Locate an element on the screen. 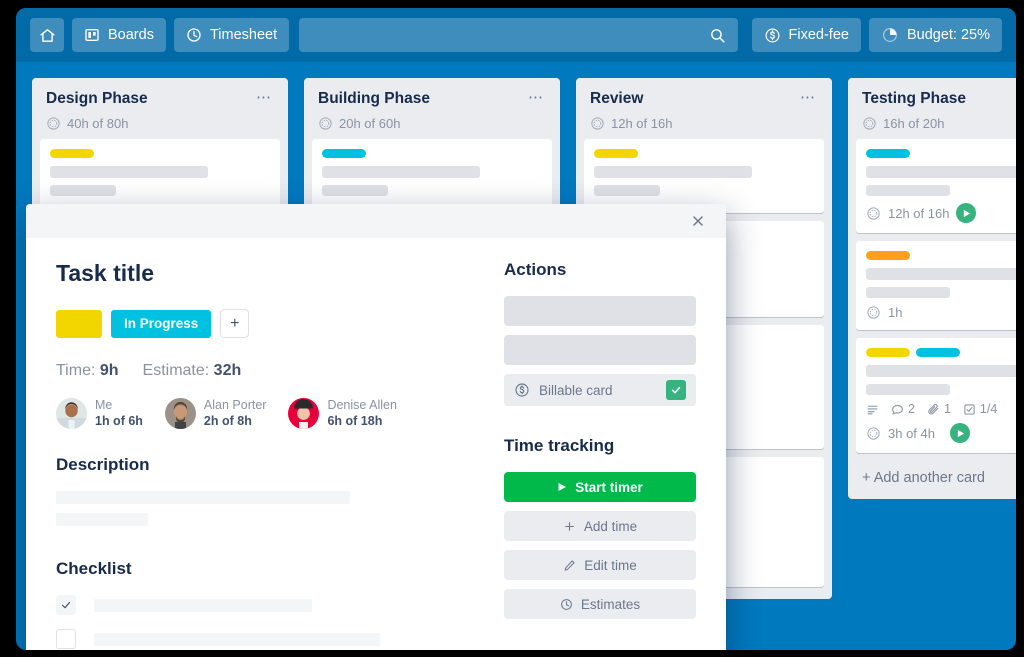 Image resolution: width=1024 pixels, height=657 pixels. board-card: 12h of 16h is located at coordinates (936, 186).